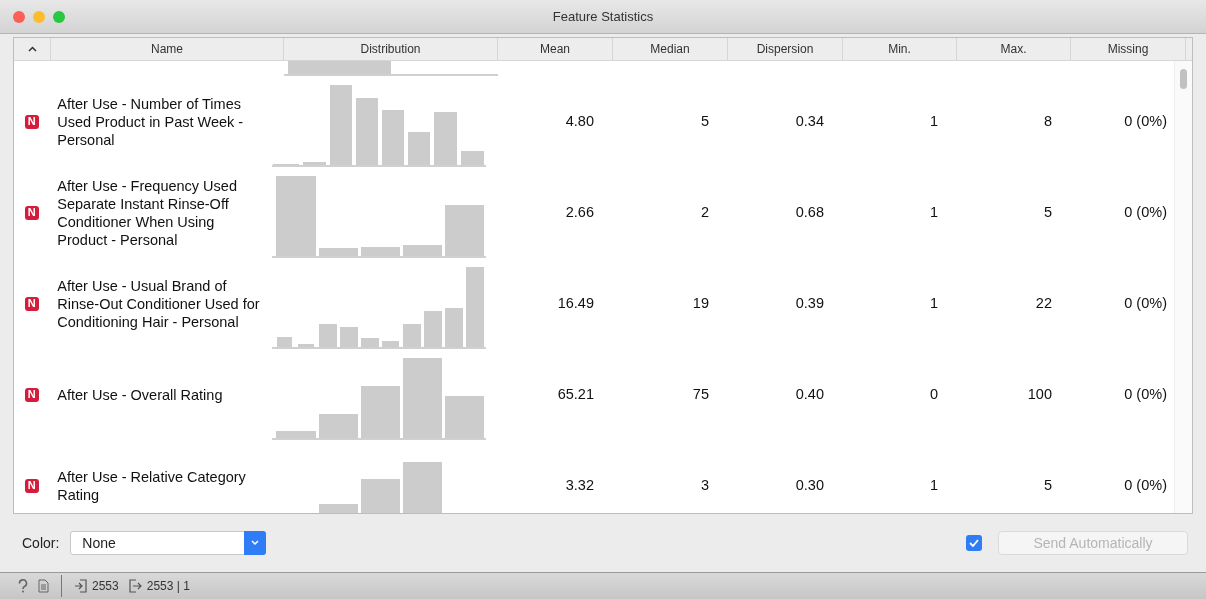 The image size is (1206, 599). Describe the element at coordinates (579, 484) in the screenshot. I see `table-cell: 3.32` at that location.